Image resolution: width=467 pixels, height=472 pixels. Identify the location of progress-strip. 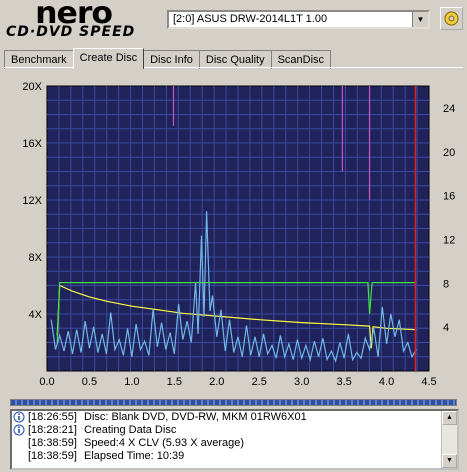
(233, 402).